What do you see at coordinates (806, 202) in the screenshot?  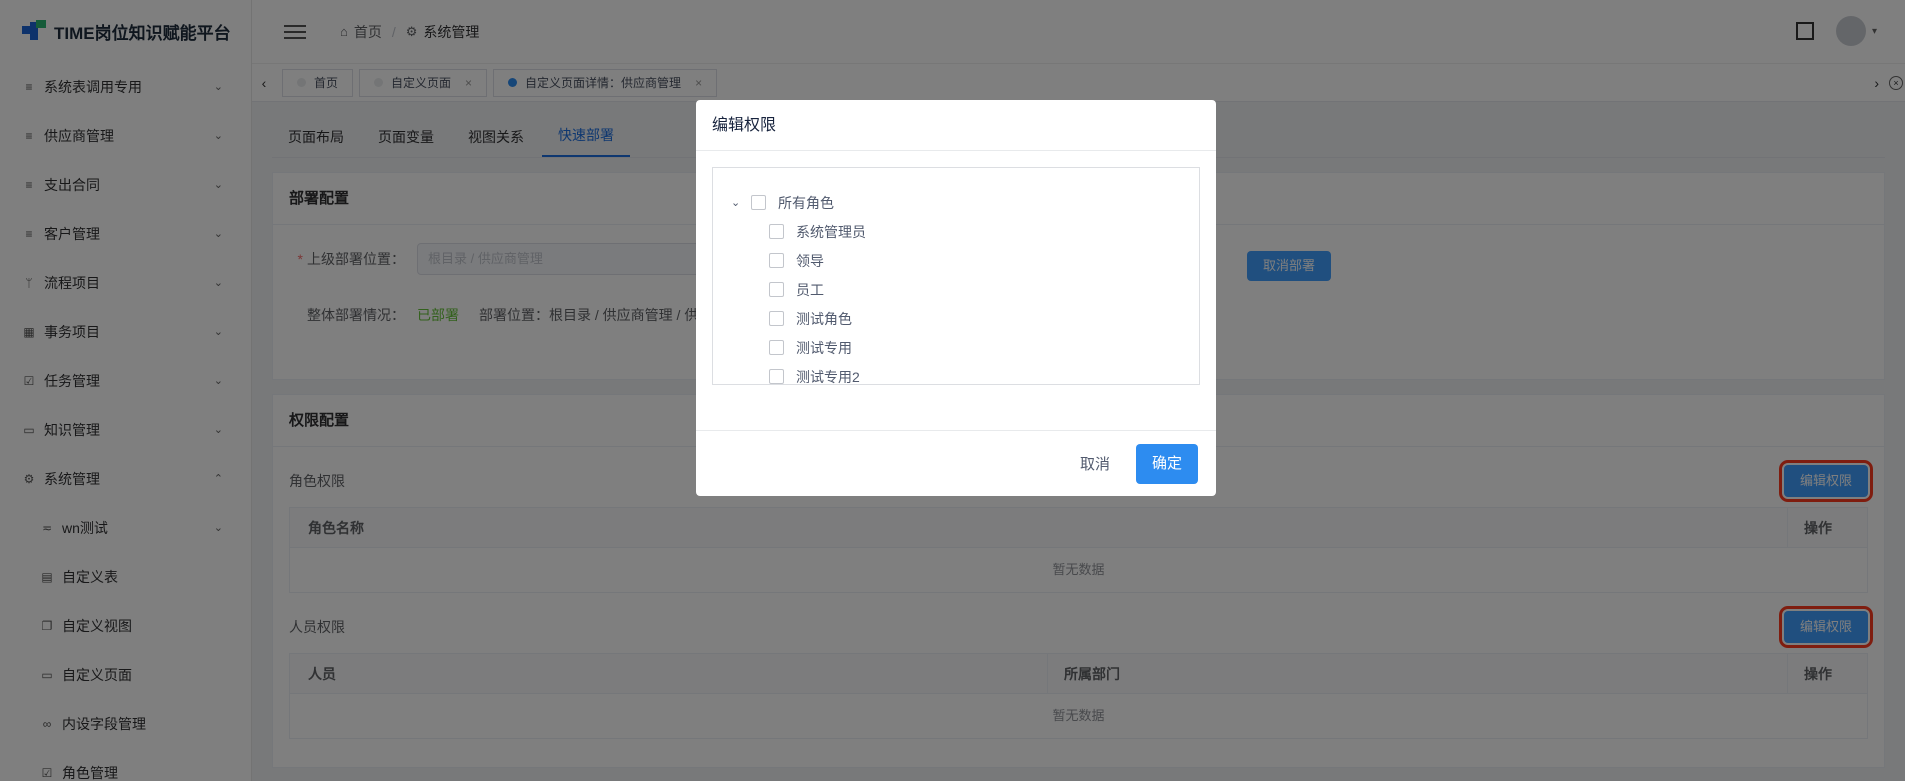 I see `tree-root-label: 所有角色` at bounding box center [806, 202].